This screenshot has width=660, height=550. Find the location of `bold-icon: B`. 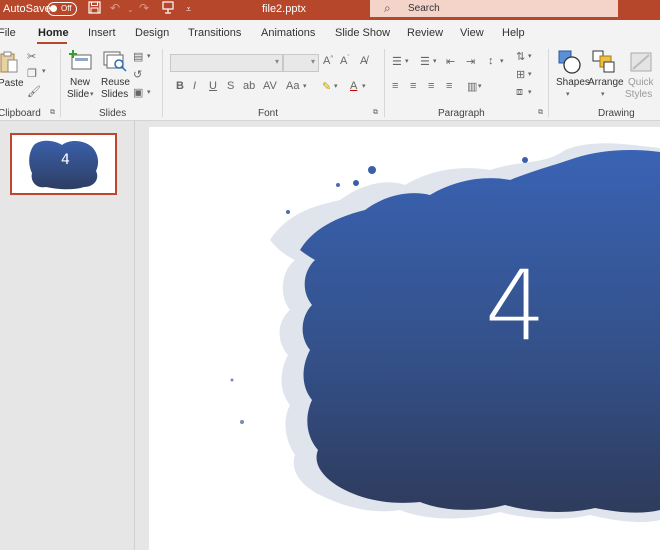

bold-icon: B is located at coordinates (180, 86).